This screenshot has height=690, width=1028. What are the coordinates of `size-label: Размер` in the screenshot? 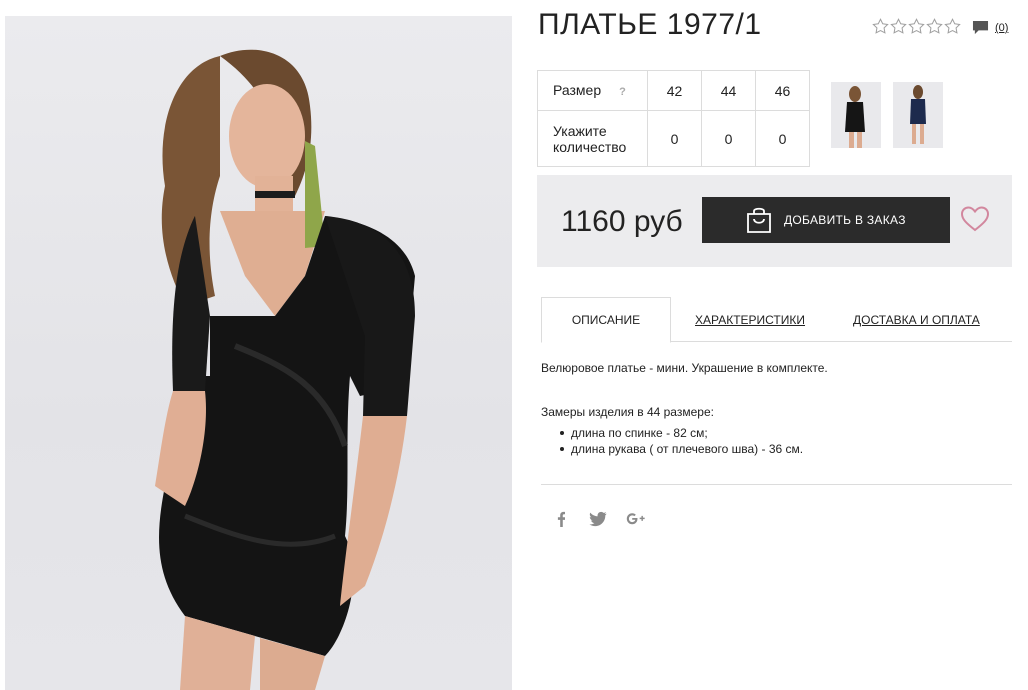 It's located at (577, 89).